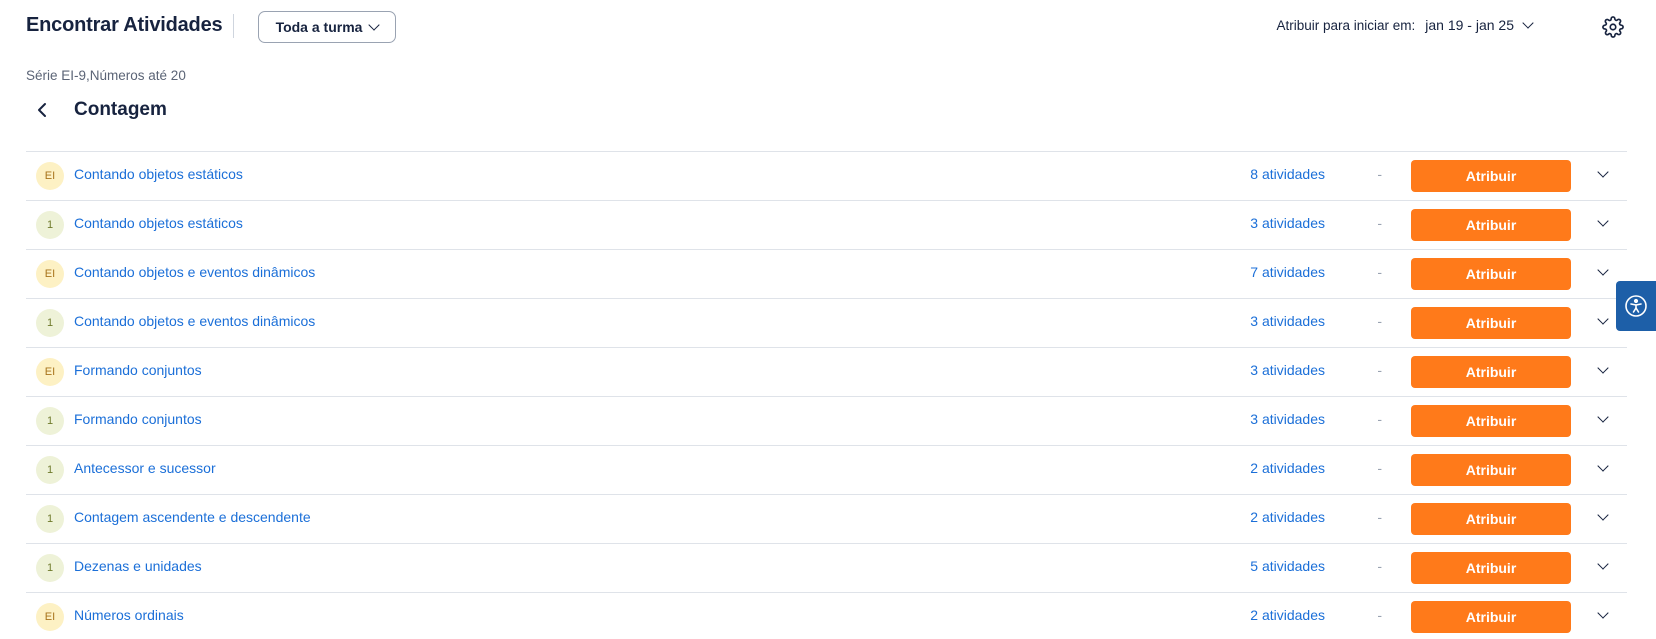 The width and height of the screenshot is (1656, 639). I want to click on activity-count-link: 8 atividades, so click(1287, 174).